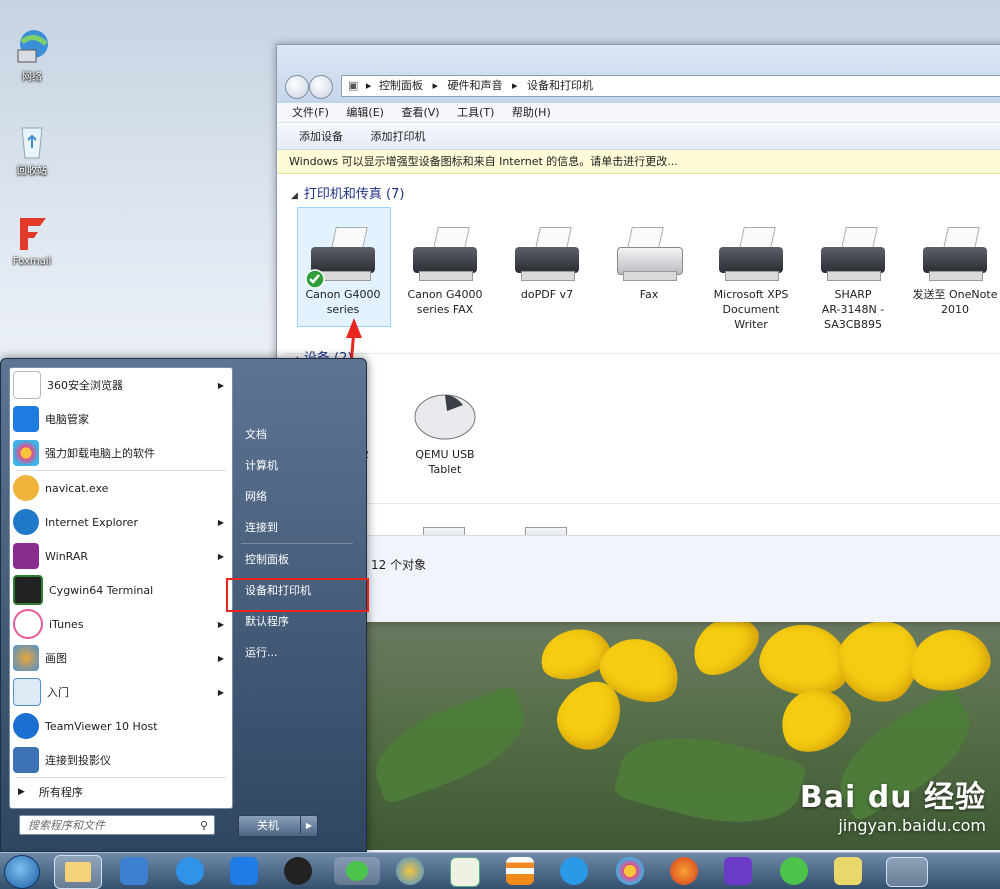 This screenshot has height=889, width=1000. What do you see at coordinates (751, 278) in the screenshot?
I see `printer-xps-writer: Microsoft XPS Document Writer` at bounding box center [751, 278].